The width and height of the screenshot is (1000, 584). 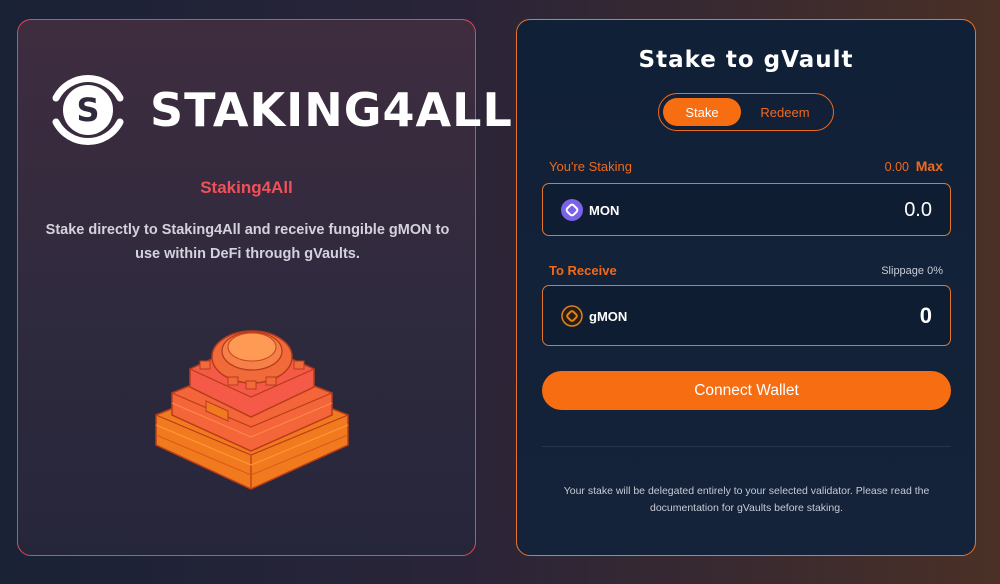 What do you see at coordinates (246, 187) in the screenshot?
I see `brand-title: Staking4All` at bounding box center [246, 187].